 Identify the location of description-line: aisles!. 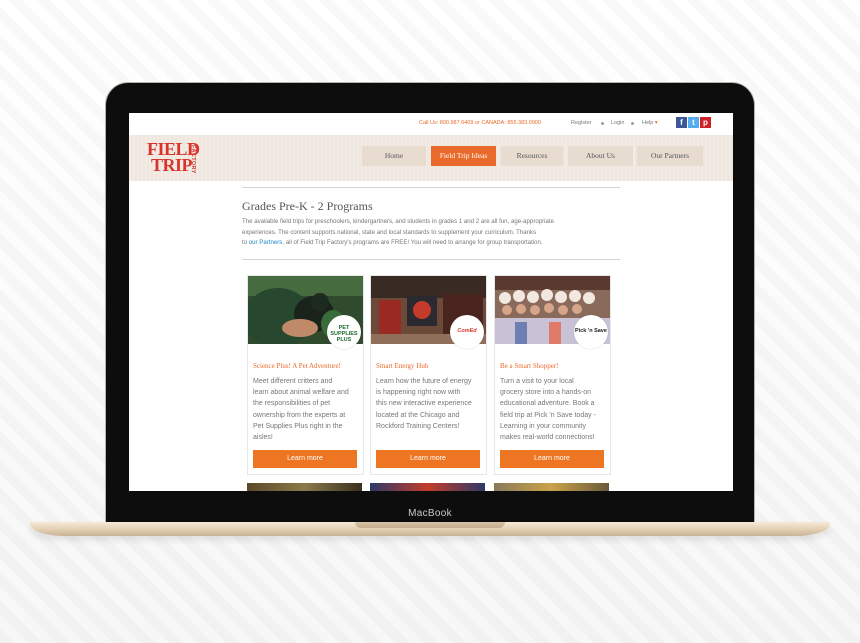
(263, 438).